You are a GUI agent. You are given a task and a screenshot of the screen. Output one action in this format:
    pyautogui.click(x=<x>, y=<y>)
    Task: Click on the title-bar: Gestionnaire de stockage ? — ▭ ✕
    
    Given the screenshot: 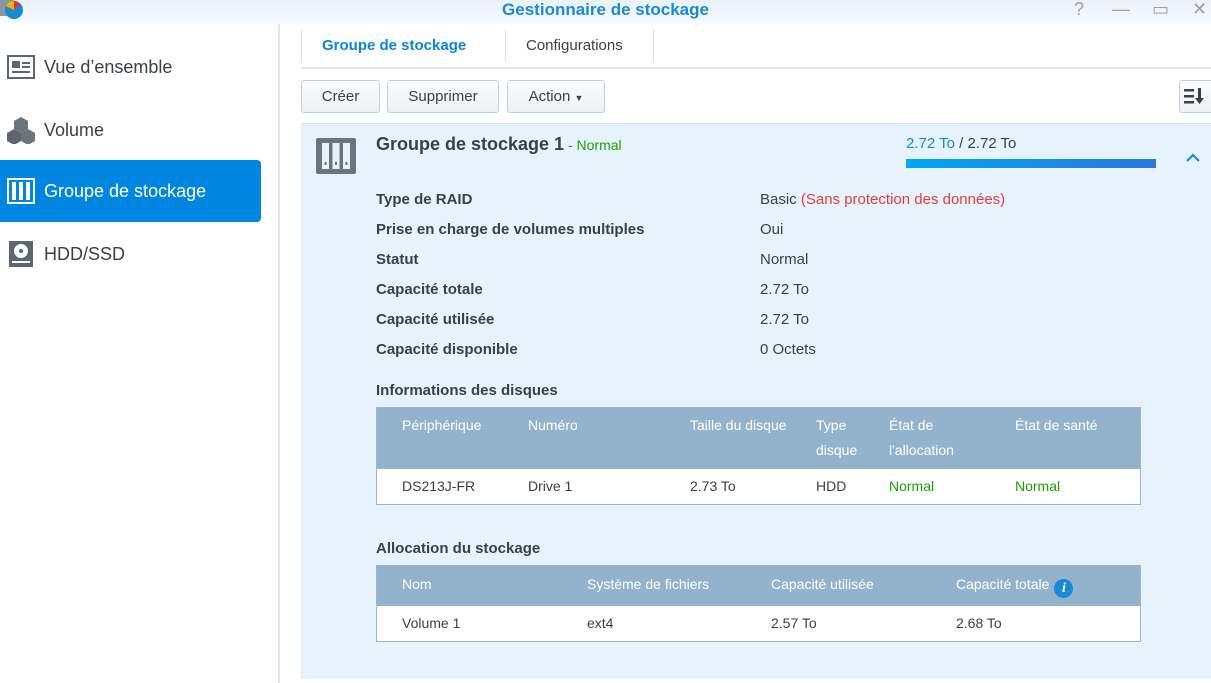 What is the action you would take?
    pyautogui.click(x=605, y=12)
    